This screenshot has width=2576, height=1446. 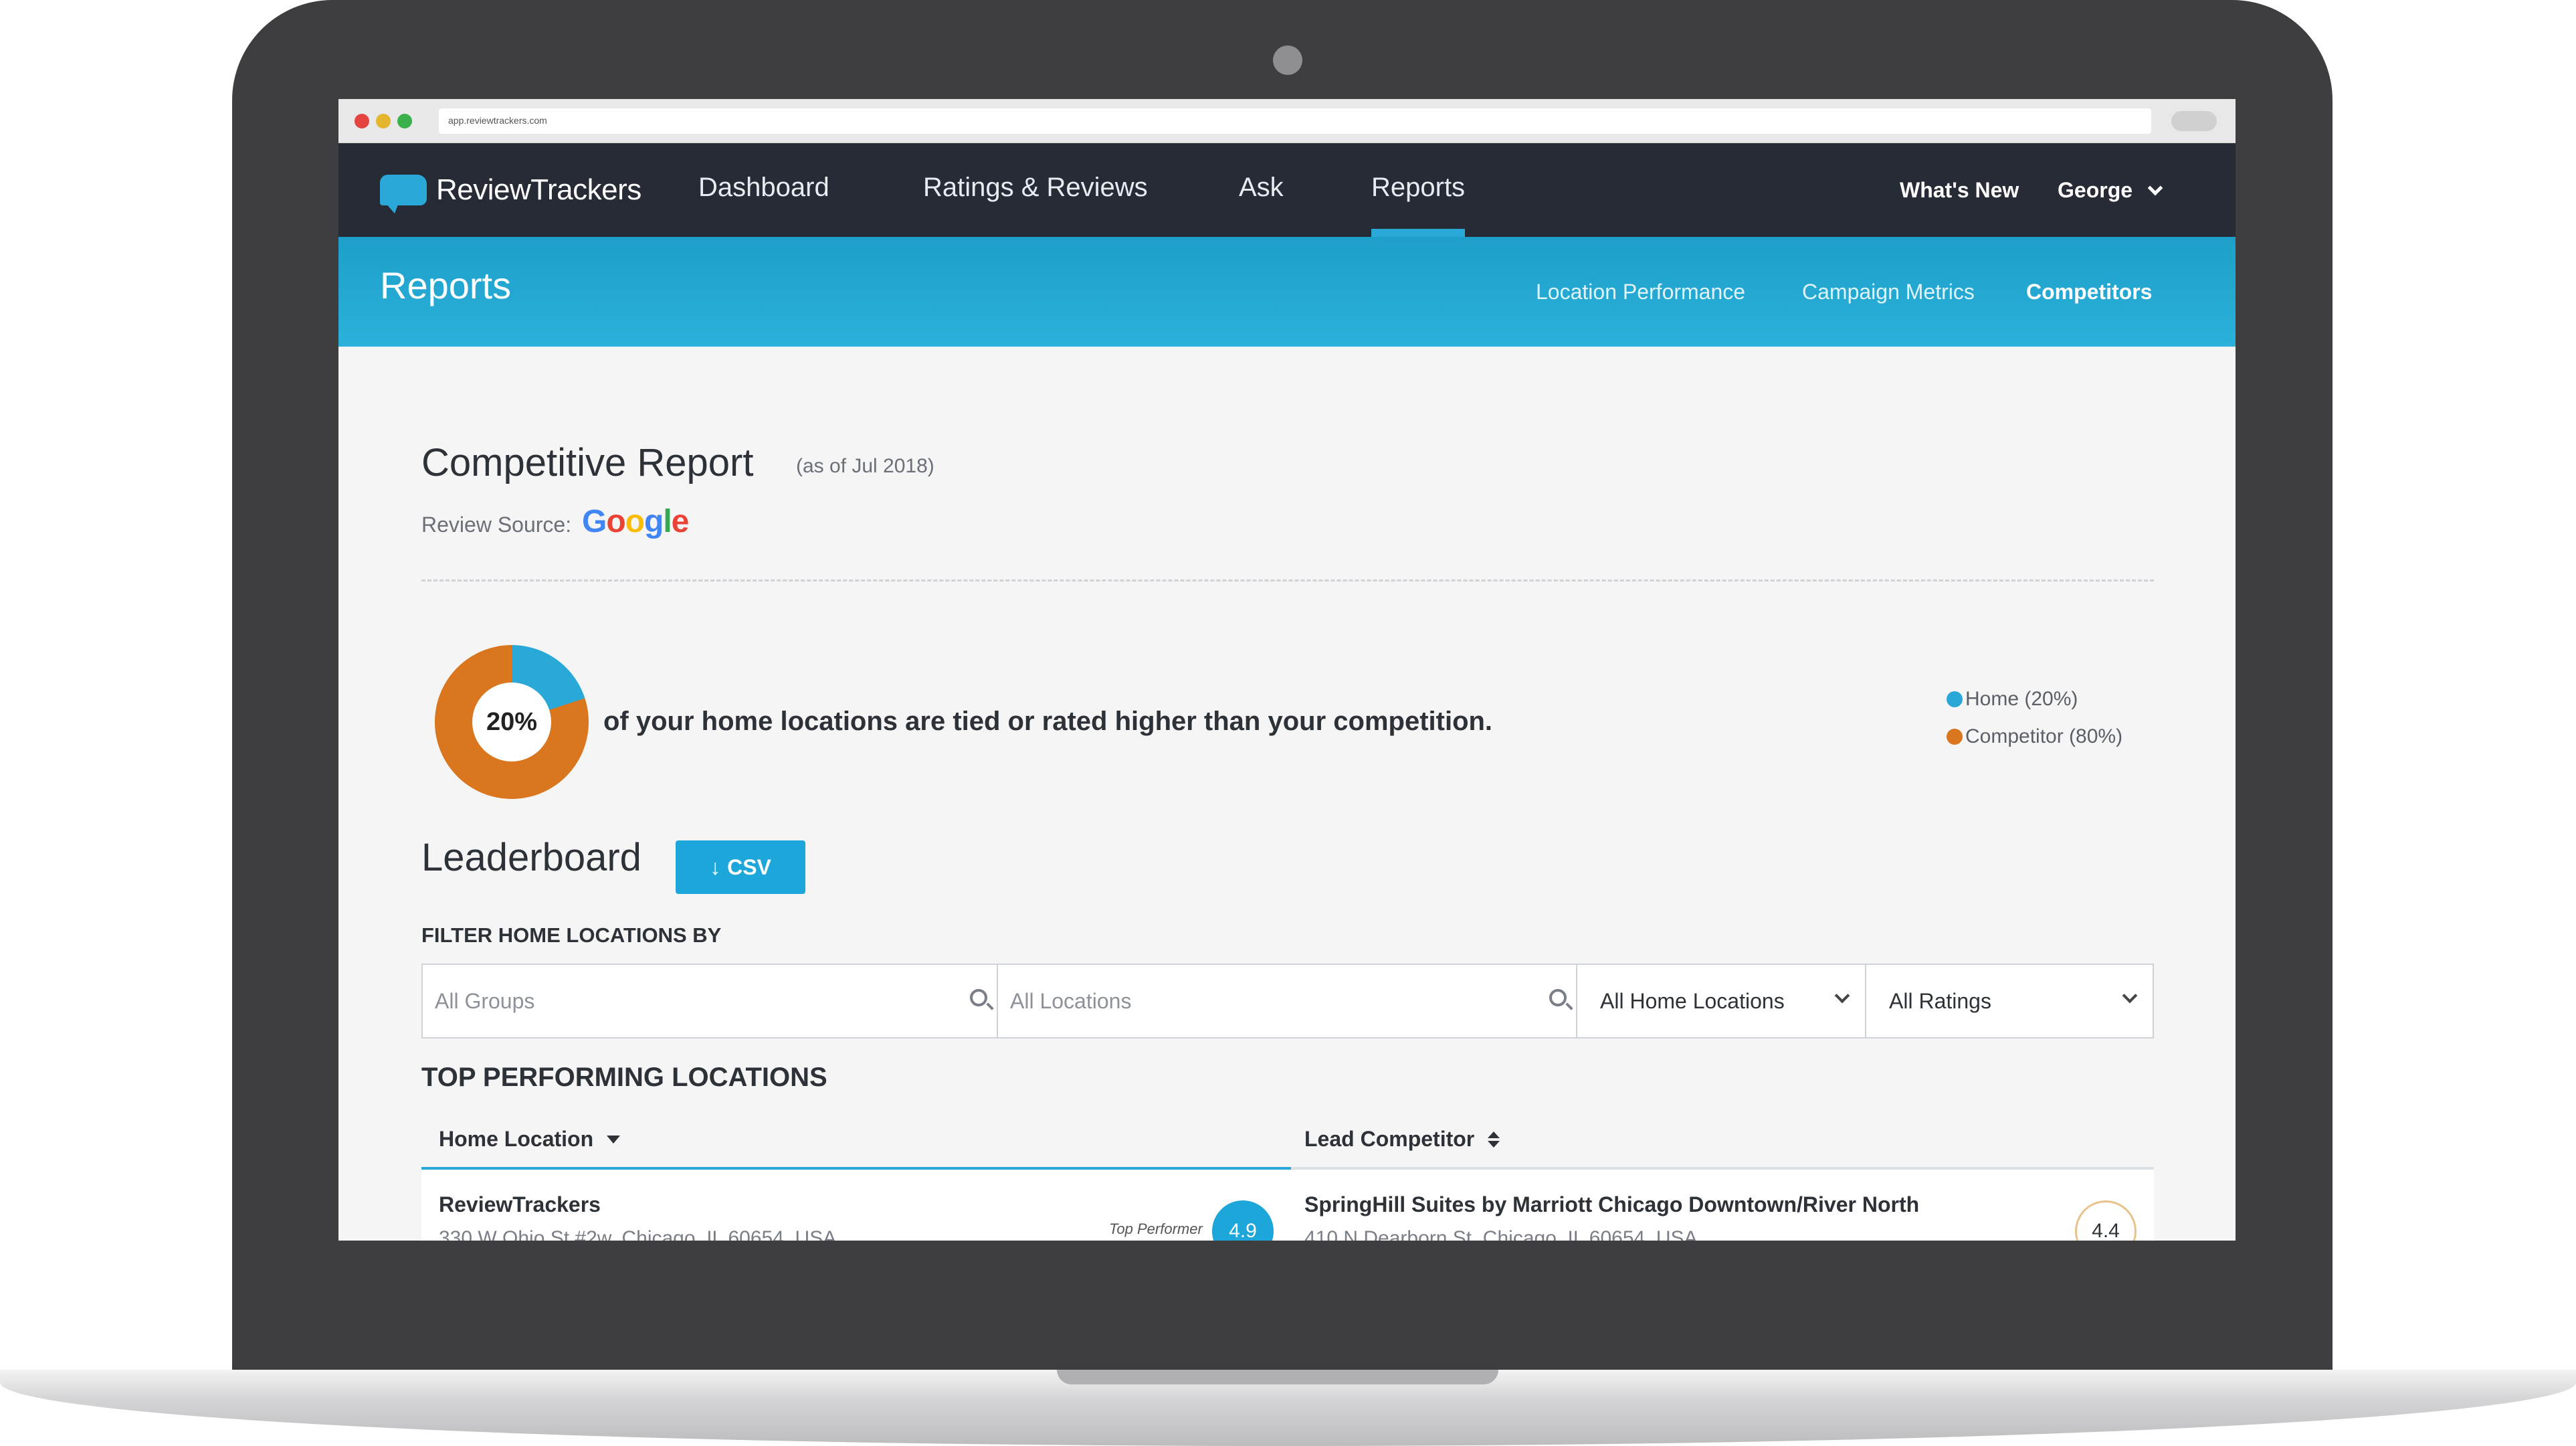 I want to click on ratings-value: All Ratings, so click(x=1940, y=1000).